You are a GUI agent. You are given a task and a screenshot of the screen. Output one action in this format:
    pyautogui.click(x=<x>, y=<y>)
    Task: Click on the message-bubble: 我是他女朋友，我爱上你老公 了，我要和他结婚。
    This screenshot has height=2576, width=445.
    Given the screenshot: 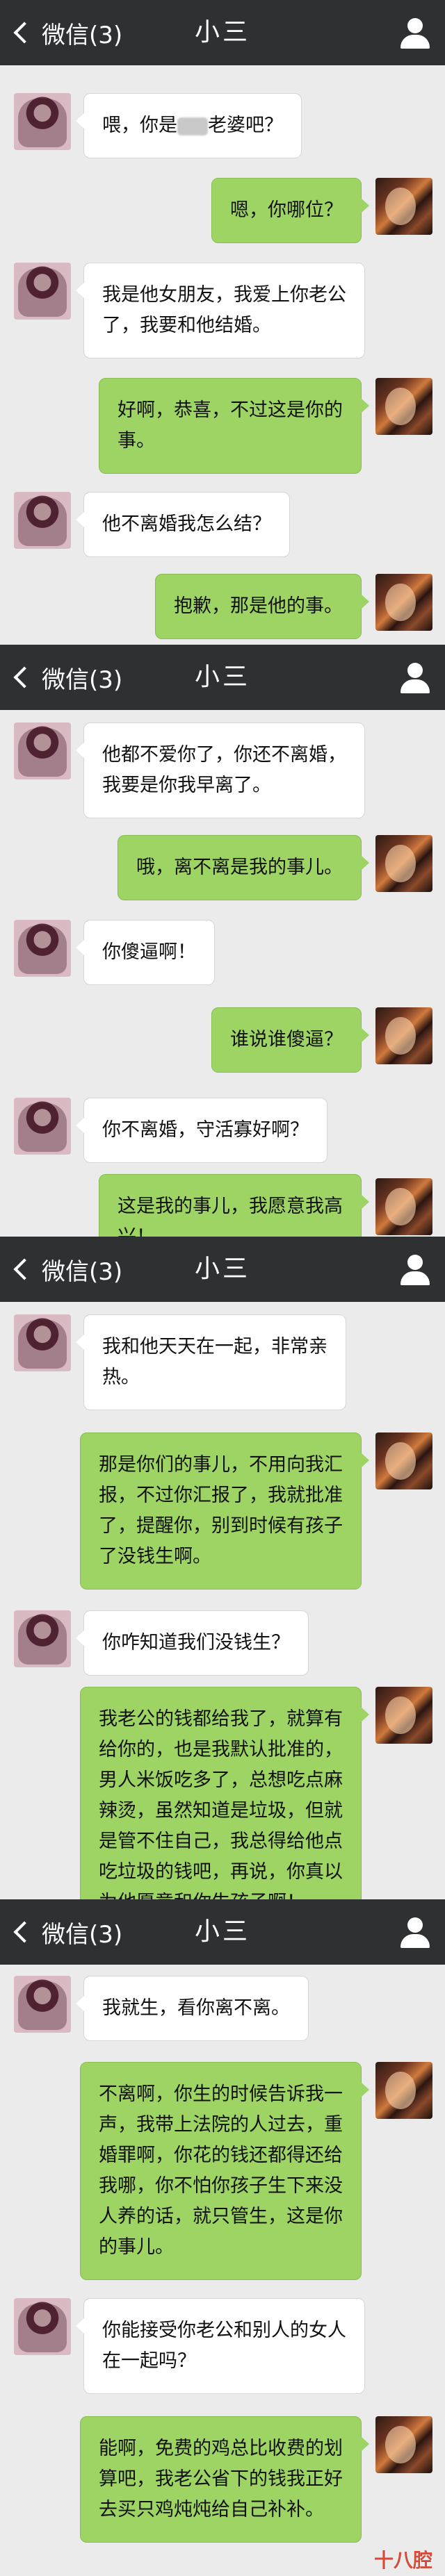 What is the action you would take?
    pyautogui.click(x=220, y=311)
    